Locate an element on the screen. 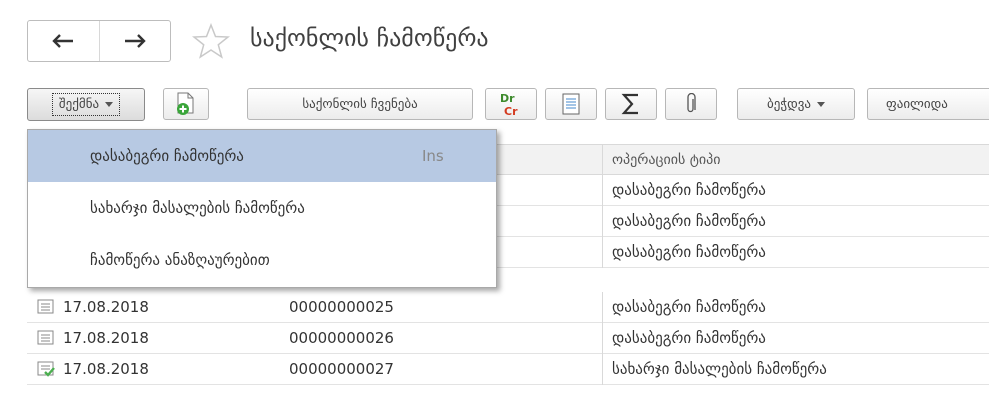  add-document-button is located at coordinates (186, 104).